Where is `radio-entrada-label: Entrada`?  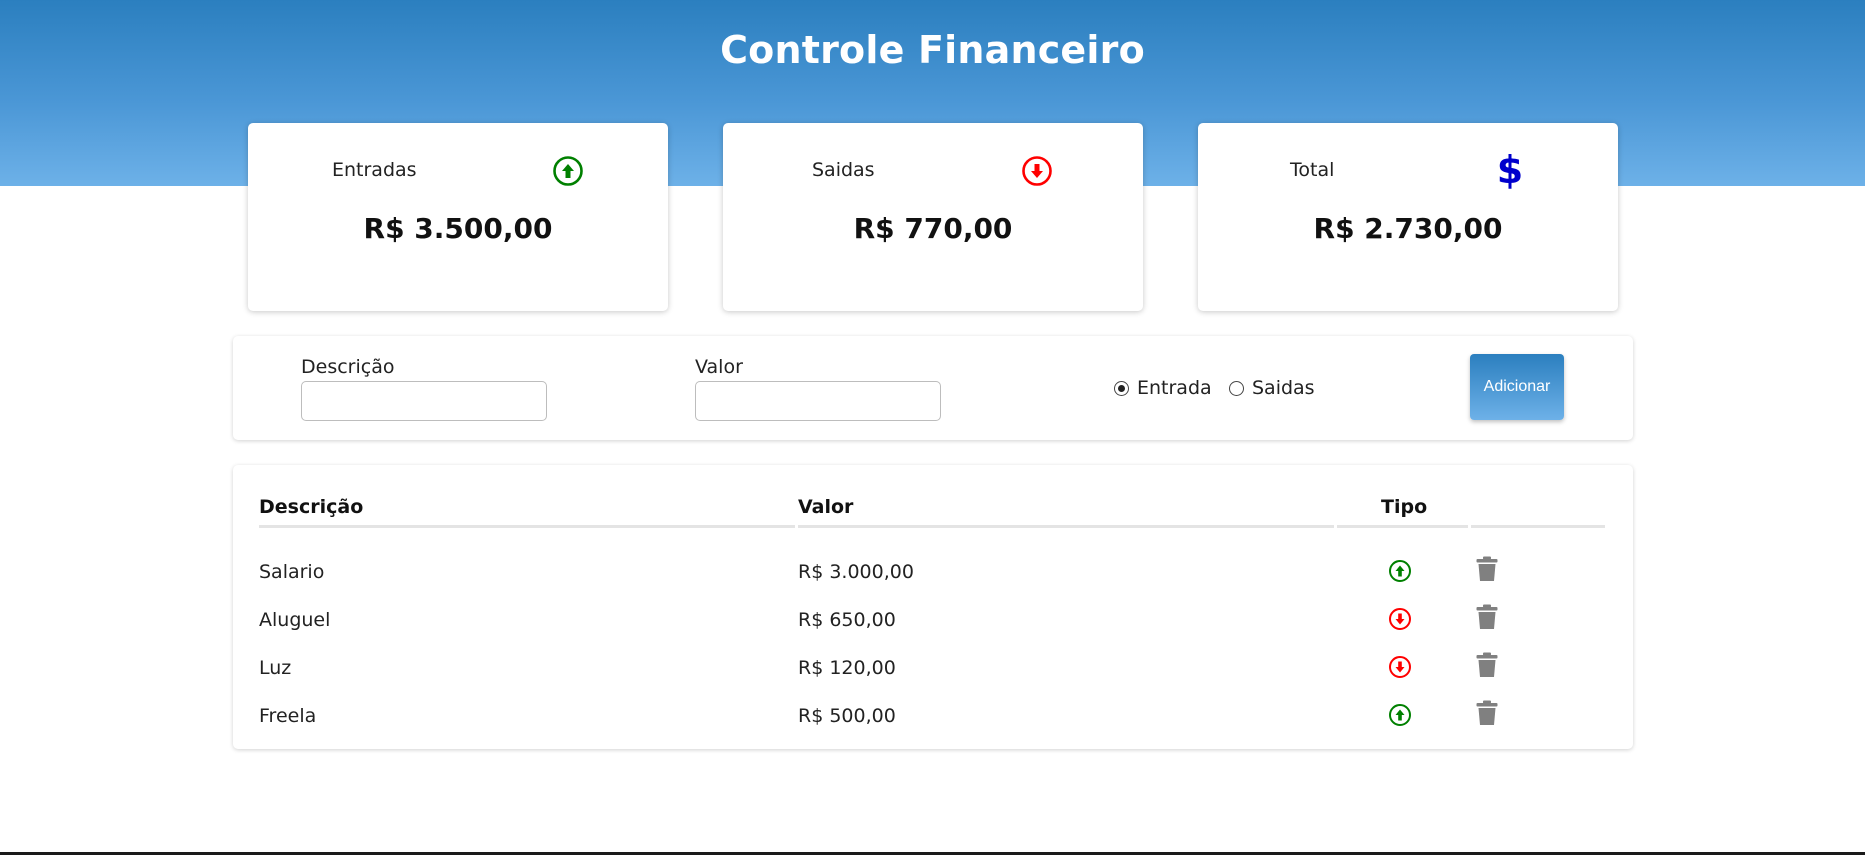
radio-entrada-label: Entrada is located at coordinates (1174, 388).